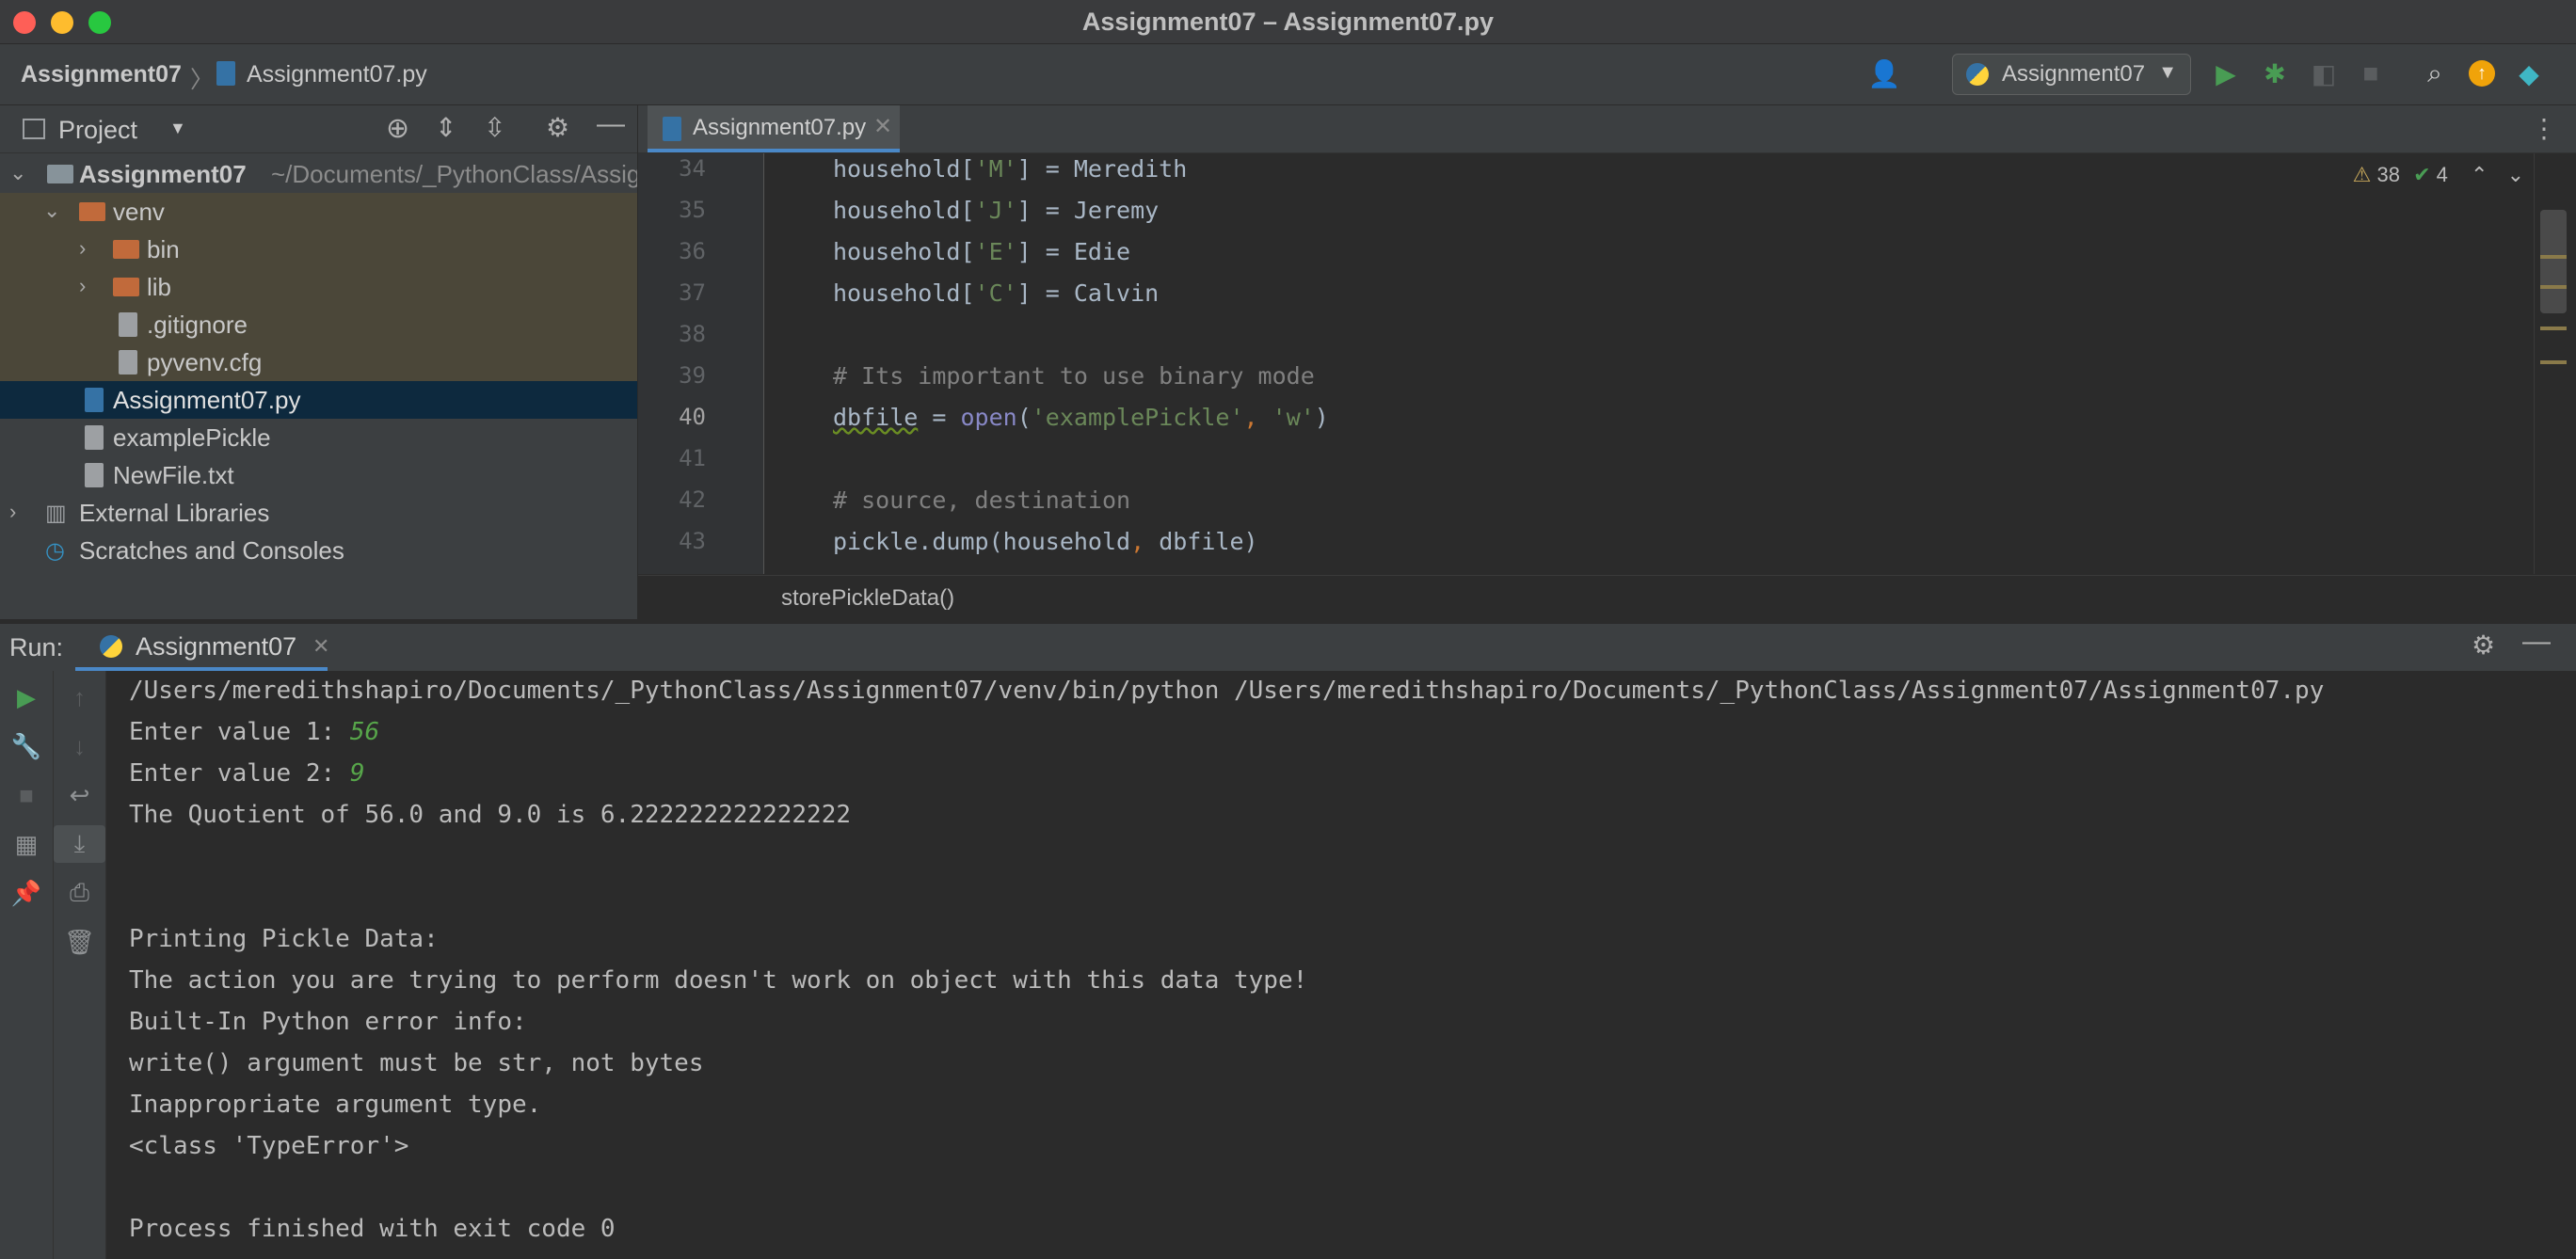 The width and height of the screenshot is (2576, 1259). I want to click on run-configuration-select: Assignment07 ▼, so click(2071, 74).